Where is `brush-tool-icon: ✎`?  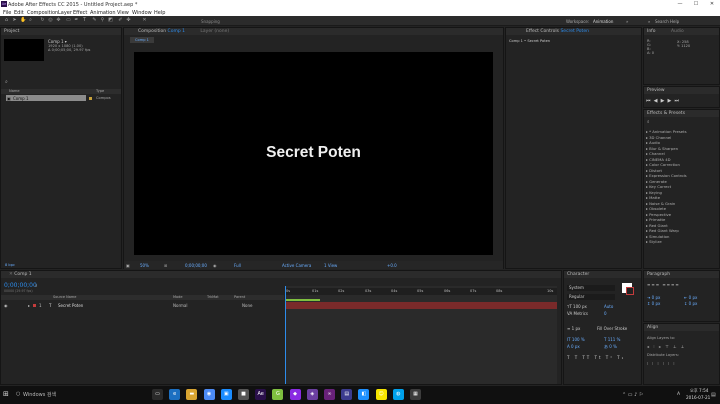
brush-tool-icon: ✎ is located at coordinates (94, 20).